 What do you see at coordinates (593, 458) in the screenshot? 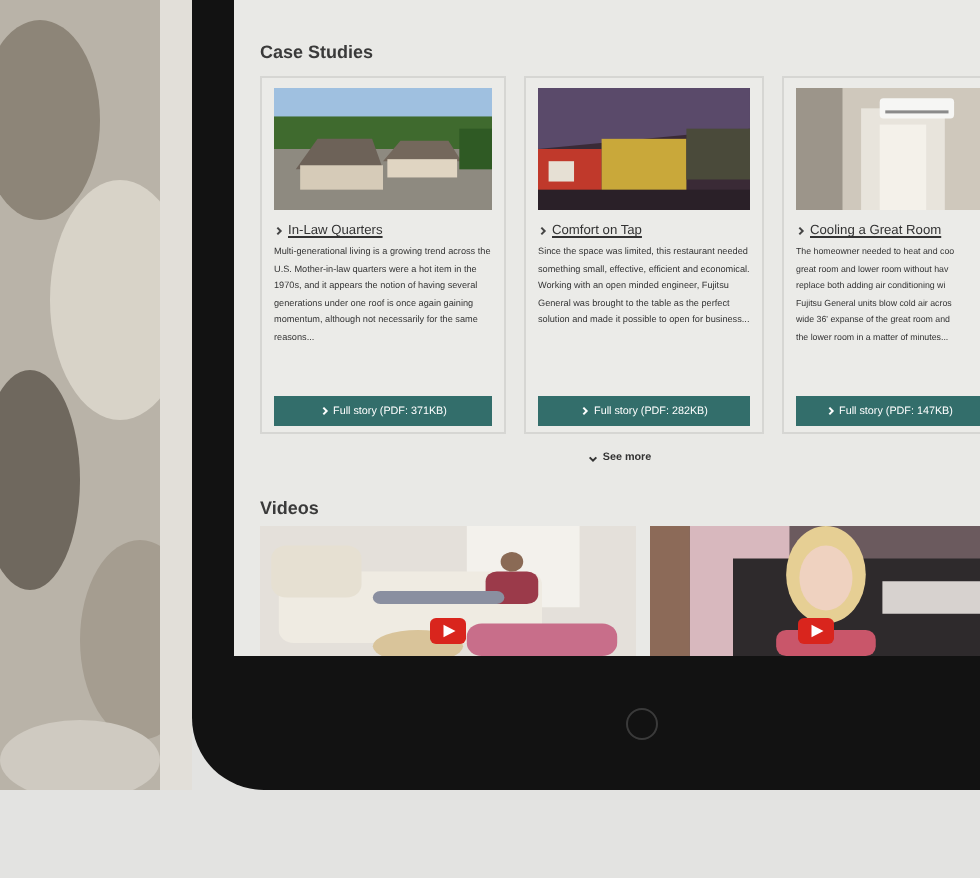
I see `chevron-down-icon` at bounding box center [593, 458].